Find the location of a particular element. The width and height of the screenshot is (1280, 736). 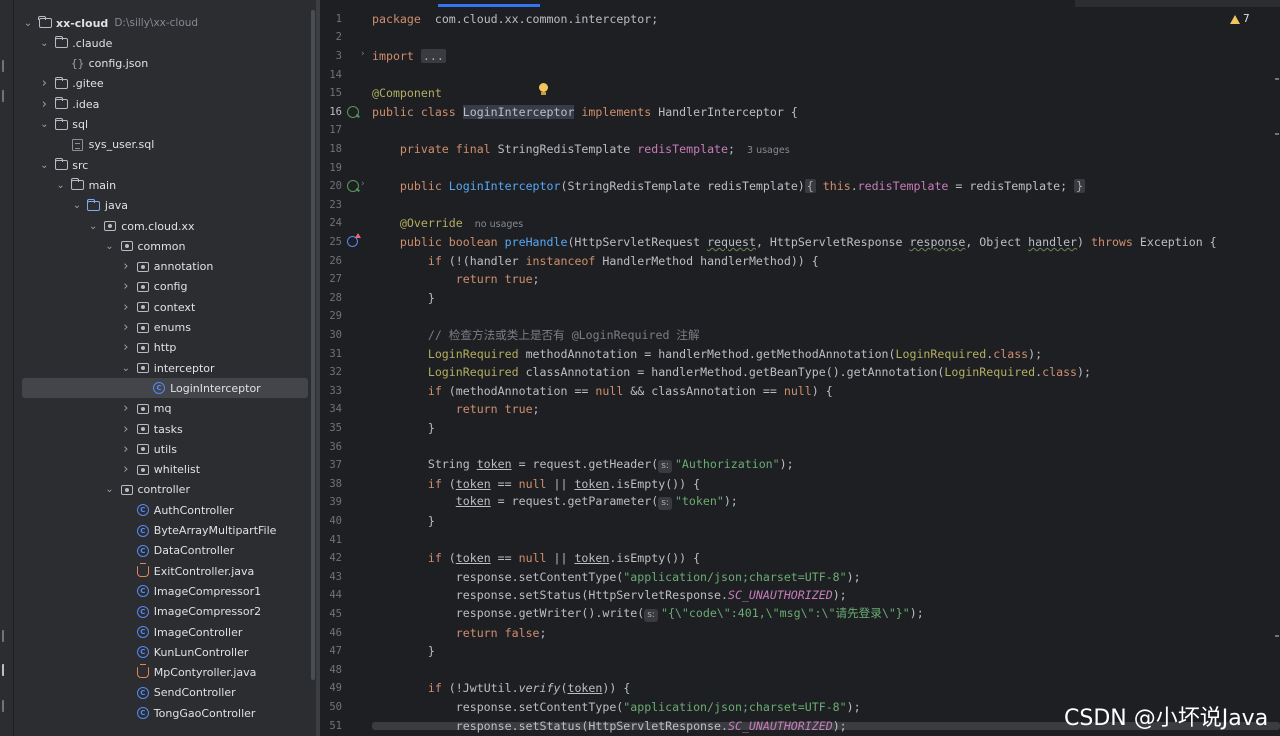

tree-item: ⌄ main is located at coordinates (165, 185).